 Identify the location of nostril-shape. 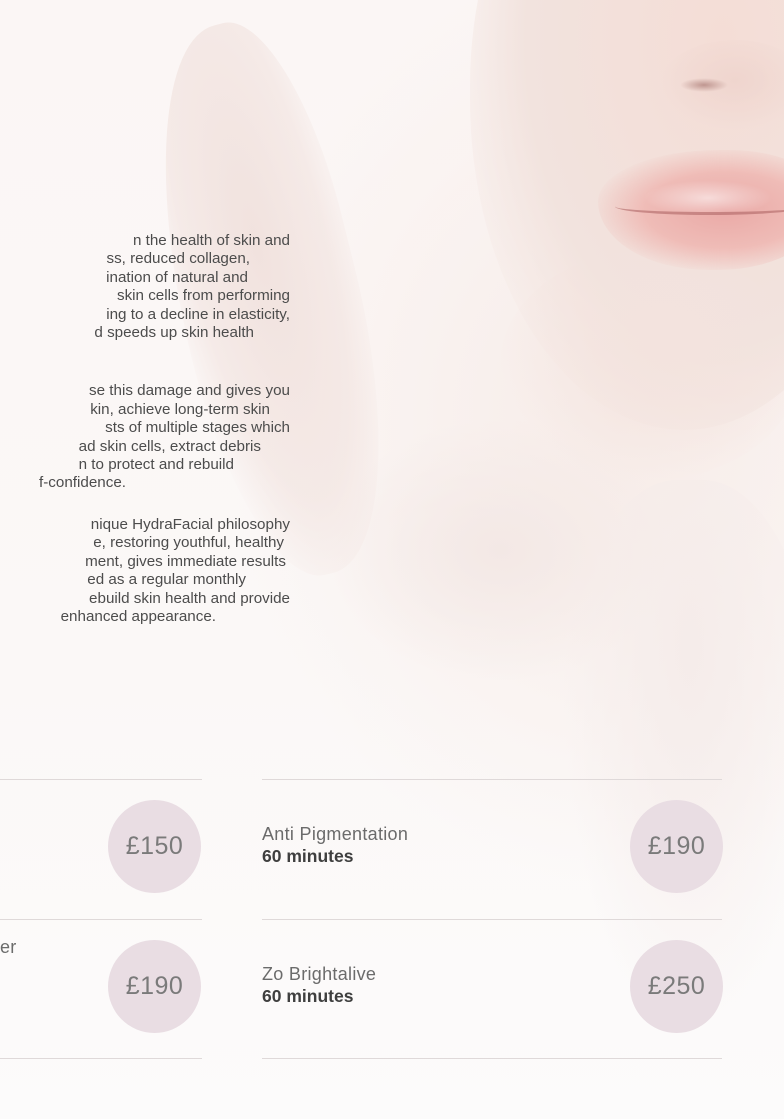
(704, 85).